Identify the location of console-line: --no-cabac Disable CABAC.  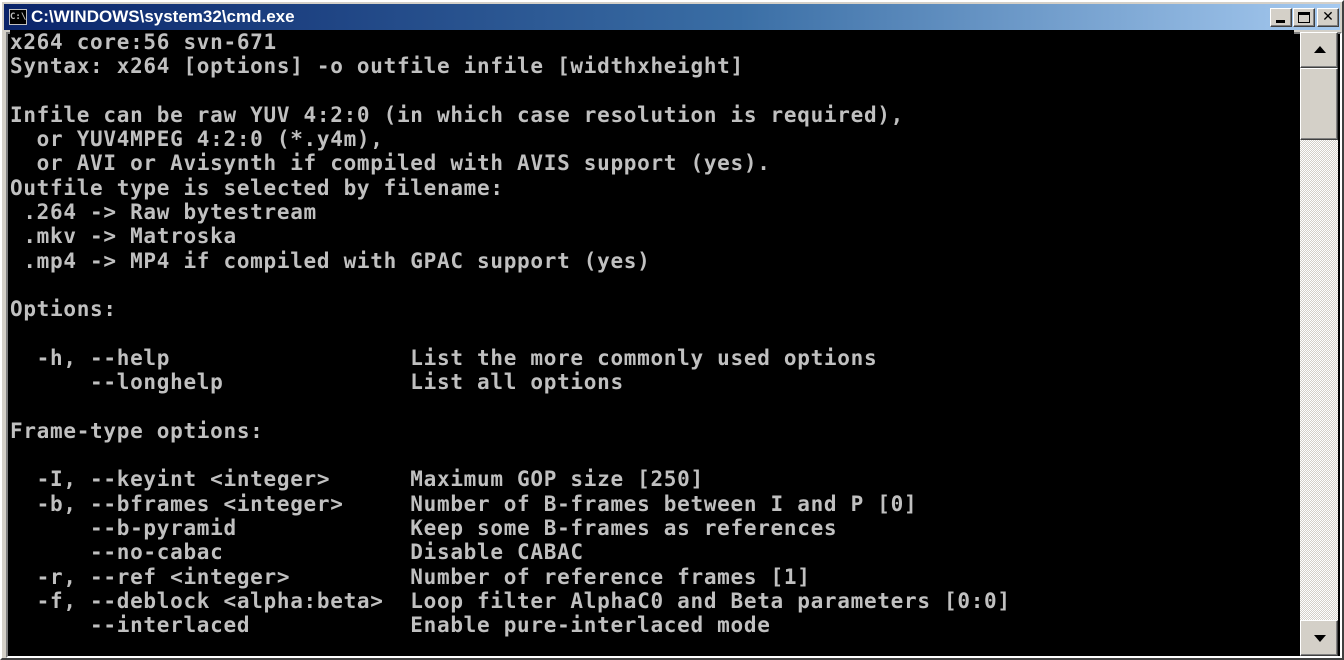
(297, 552).